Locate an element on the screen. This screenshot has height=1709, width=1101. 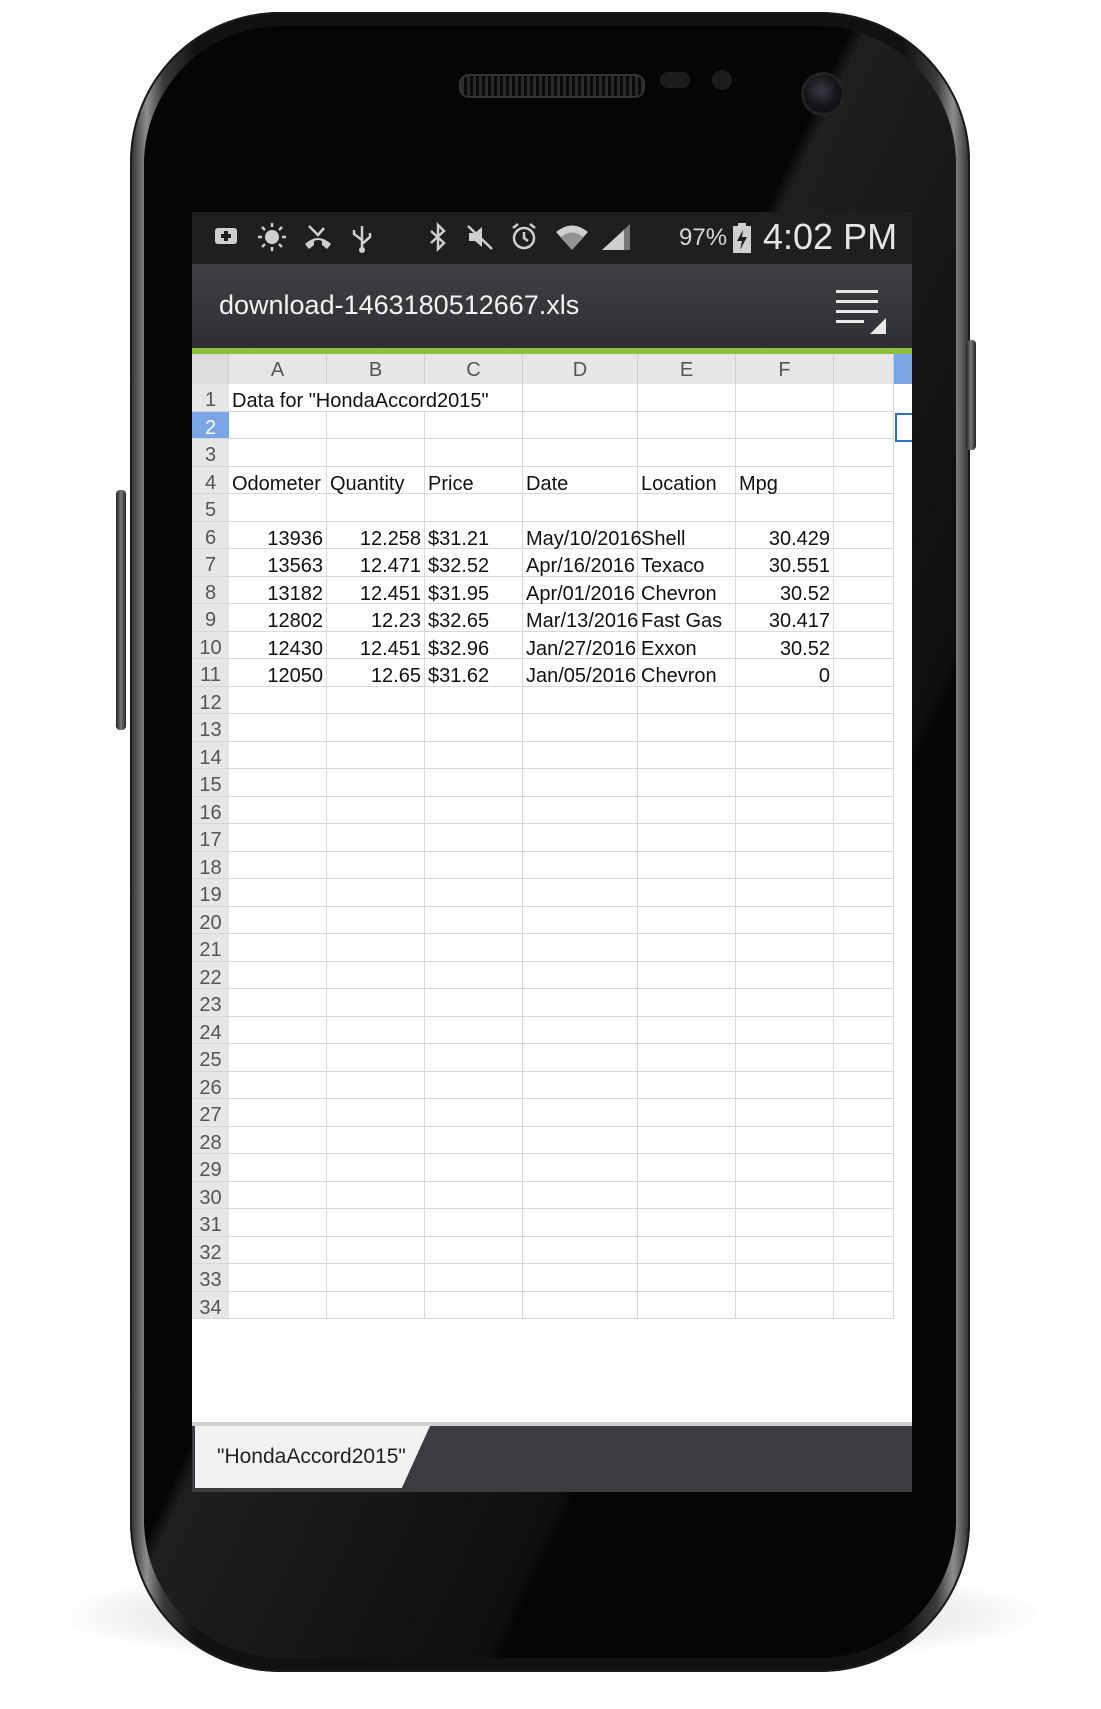
table-cell: 13936 is located at coordinates (278, 535).